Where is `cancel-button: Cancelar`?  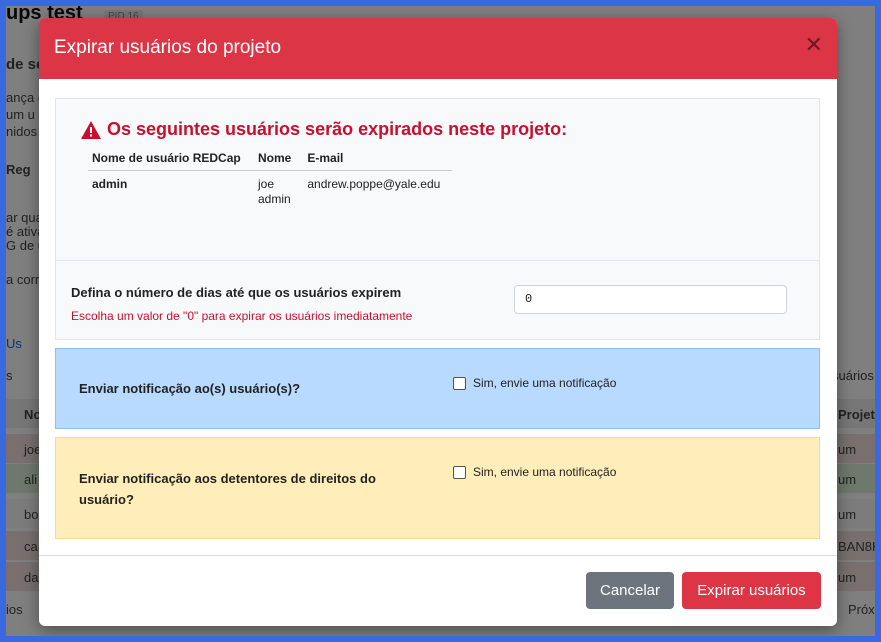 cancel-button: Cancelar is located at coordinates (630, 590).